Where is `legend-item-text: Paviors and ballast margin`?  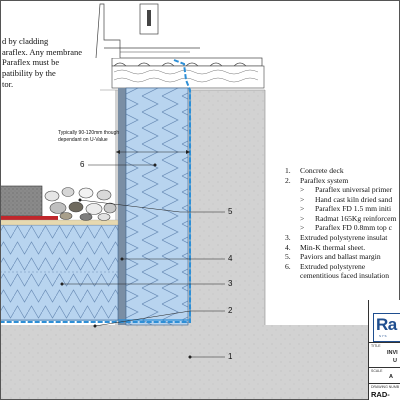 legend-item-text: Paviors and ballast margin is located at coordinates (340, 257).